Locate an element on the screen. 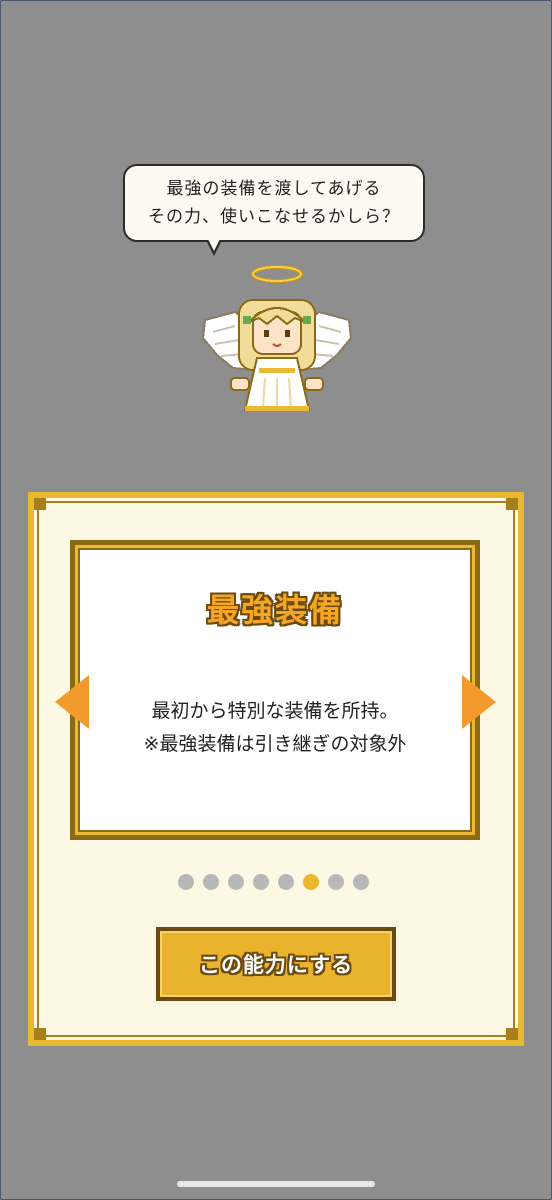  select-ability-button: この能力にする is located at coordinates (276, 964).